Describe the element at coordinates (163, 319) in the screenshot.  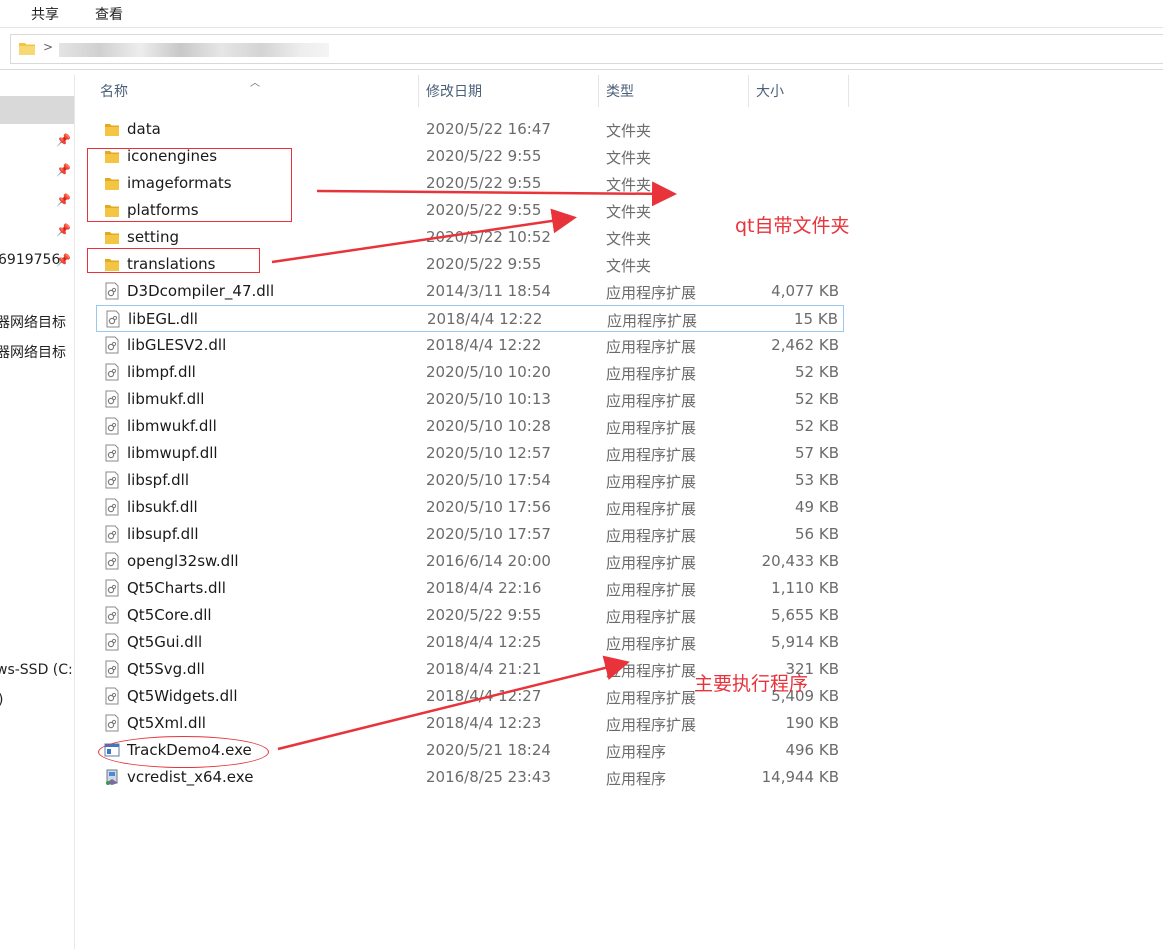
I see `file-name: libEGL.dll` at that location.